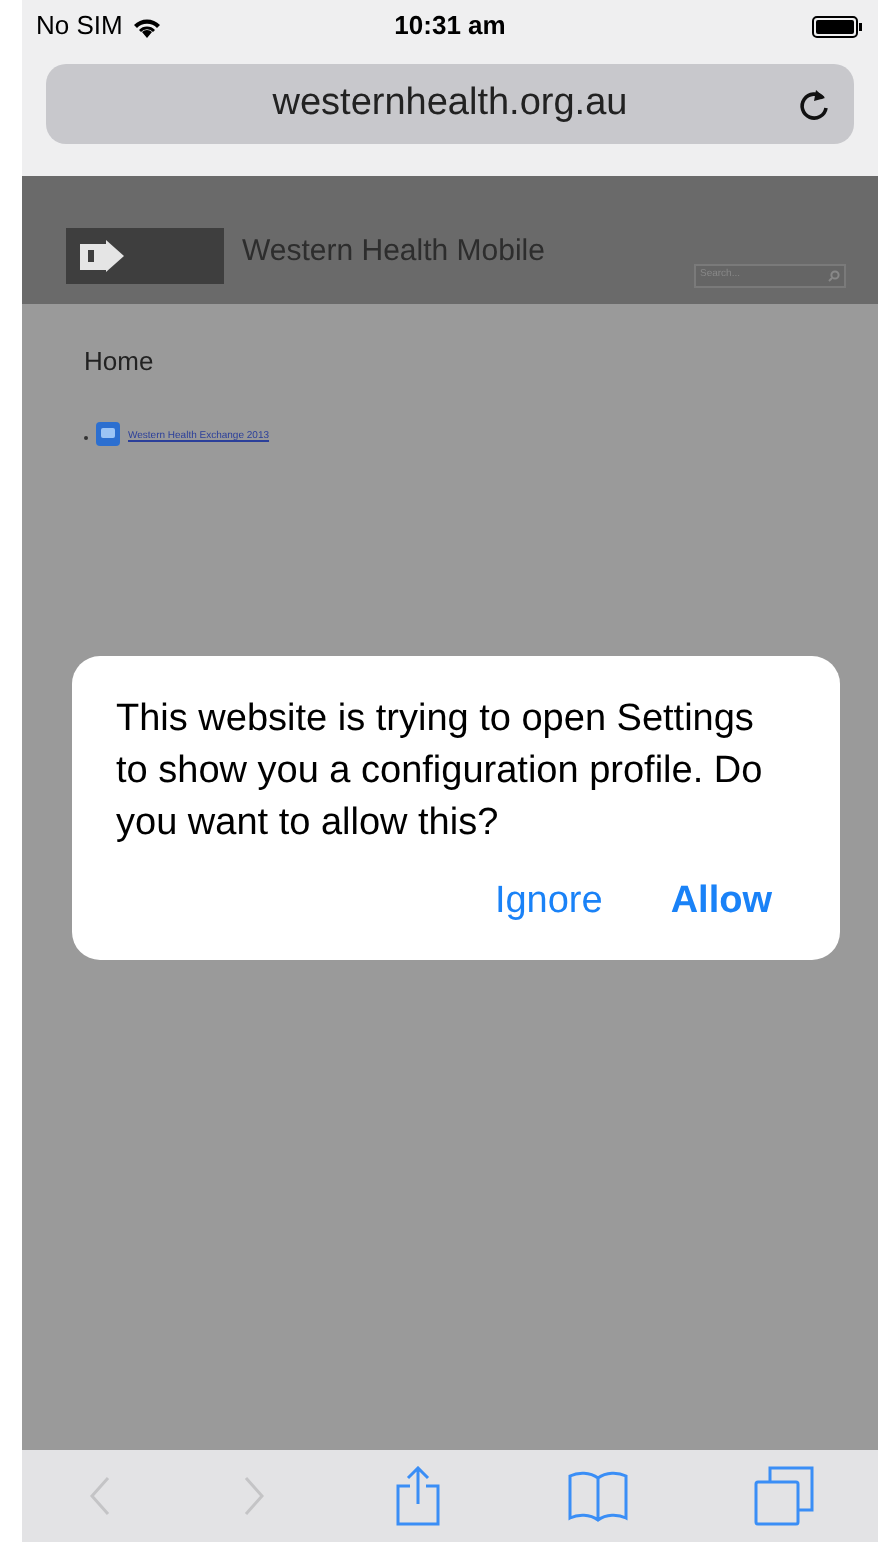  I want to click on reload-icon, so click(814, 104).